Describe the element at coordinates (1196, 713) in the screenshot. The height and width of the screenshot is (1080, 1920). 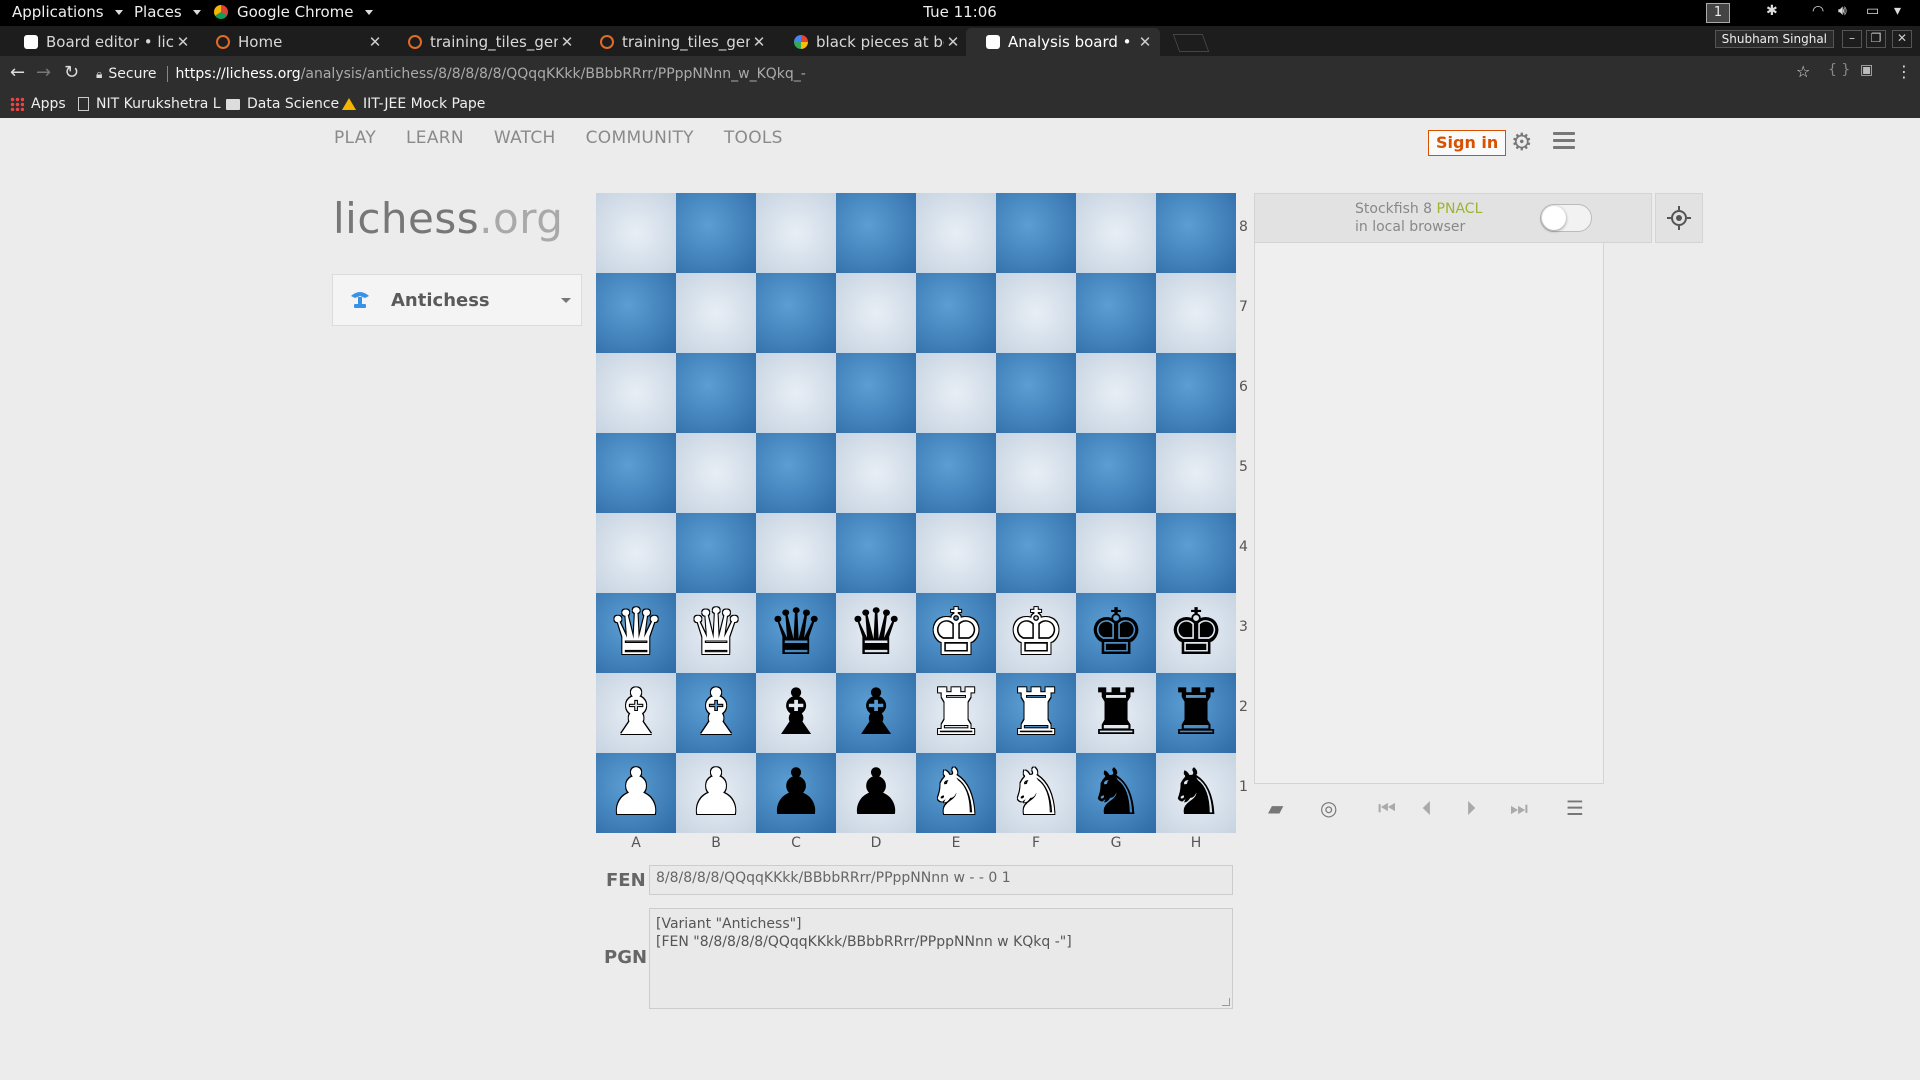
I see `square-h2: ♜` at that location.